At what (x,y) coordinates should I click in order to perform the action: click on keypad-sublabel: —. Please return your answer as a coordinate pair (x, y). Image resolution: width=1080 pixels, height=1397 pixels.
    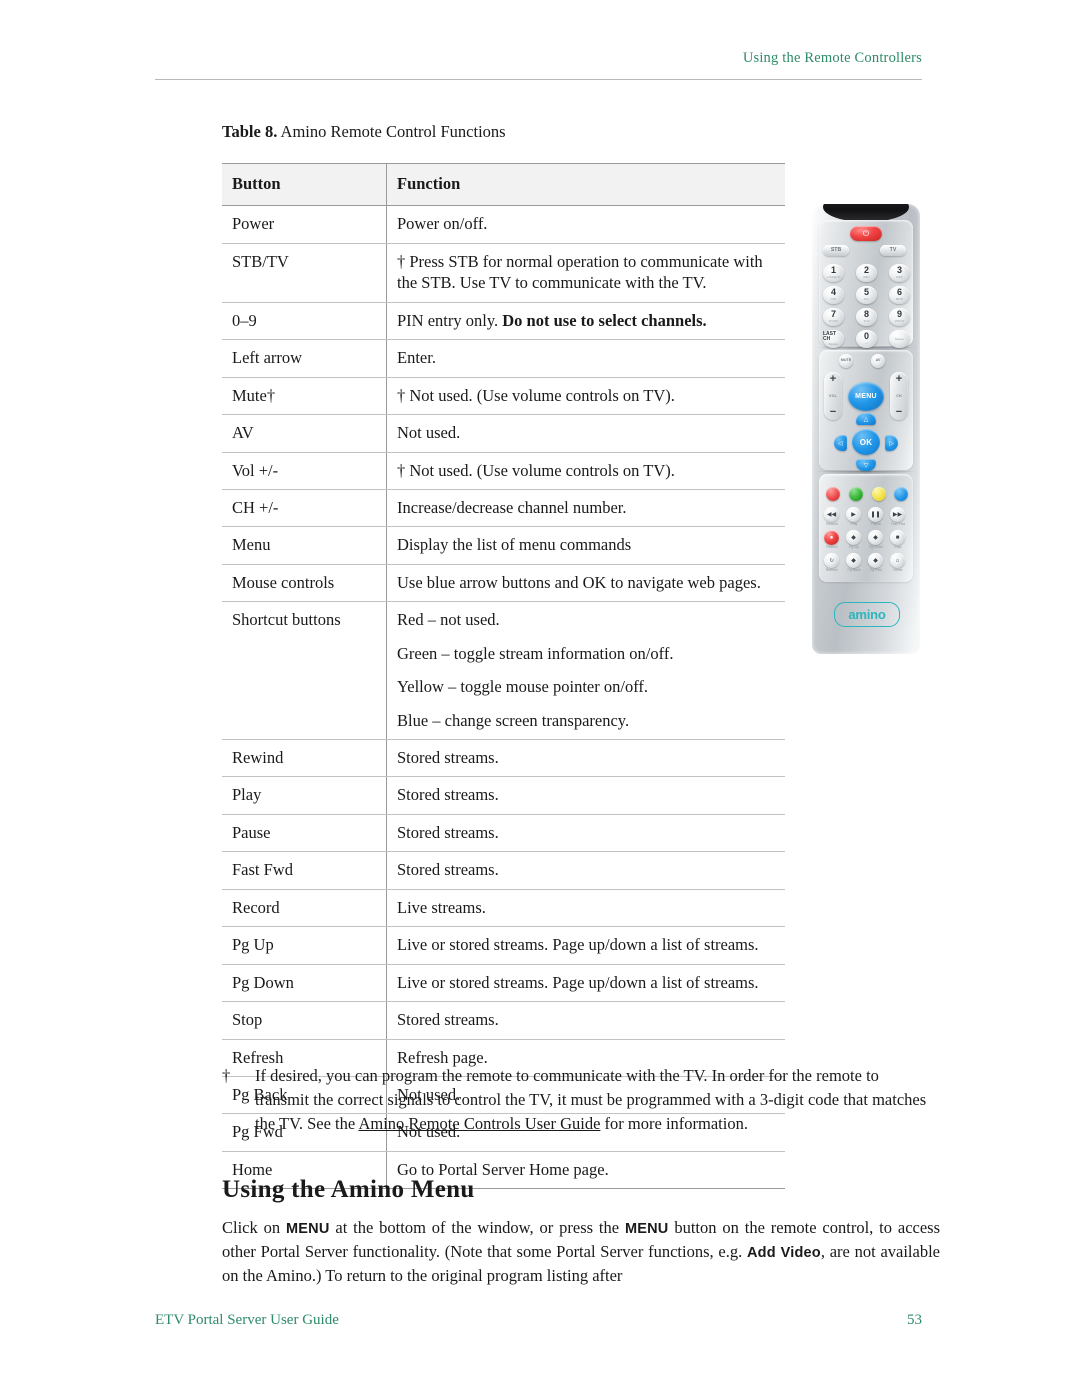
    Looking at the image, I should click on (866, 343).